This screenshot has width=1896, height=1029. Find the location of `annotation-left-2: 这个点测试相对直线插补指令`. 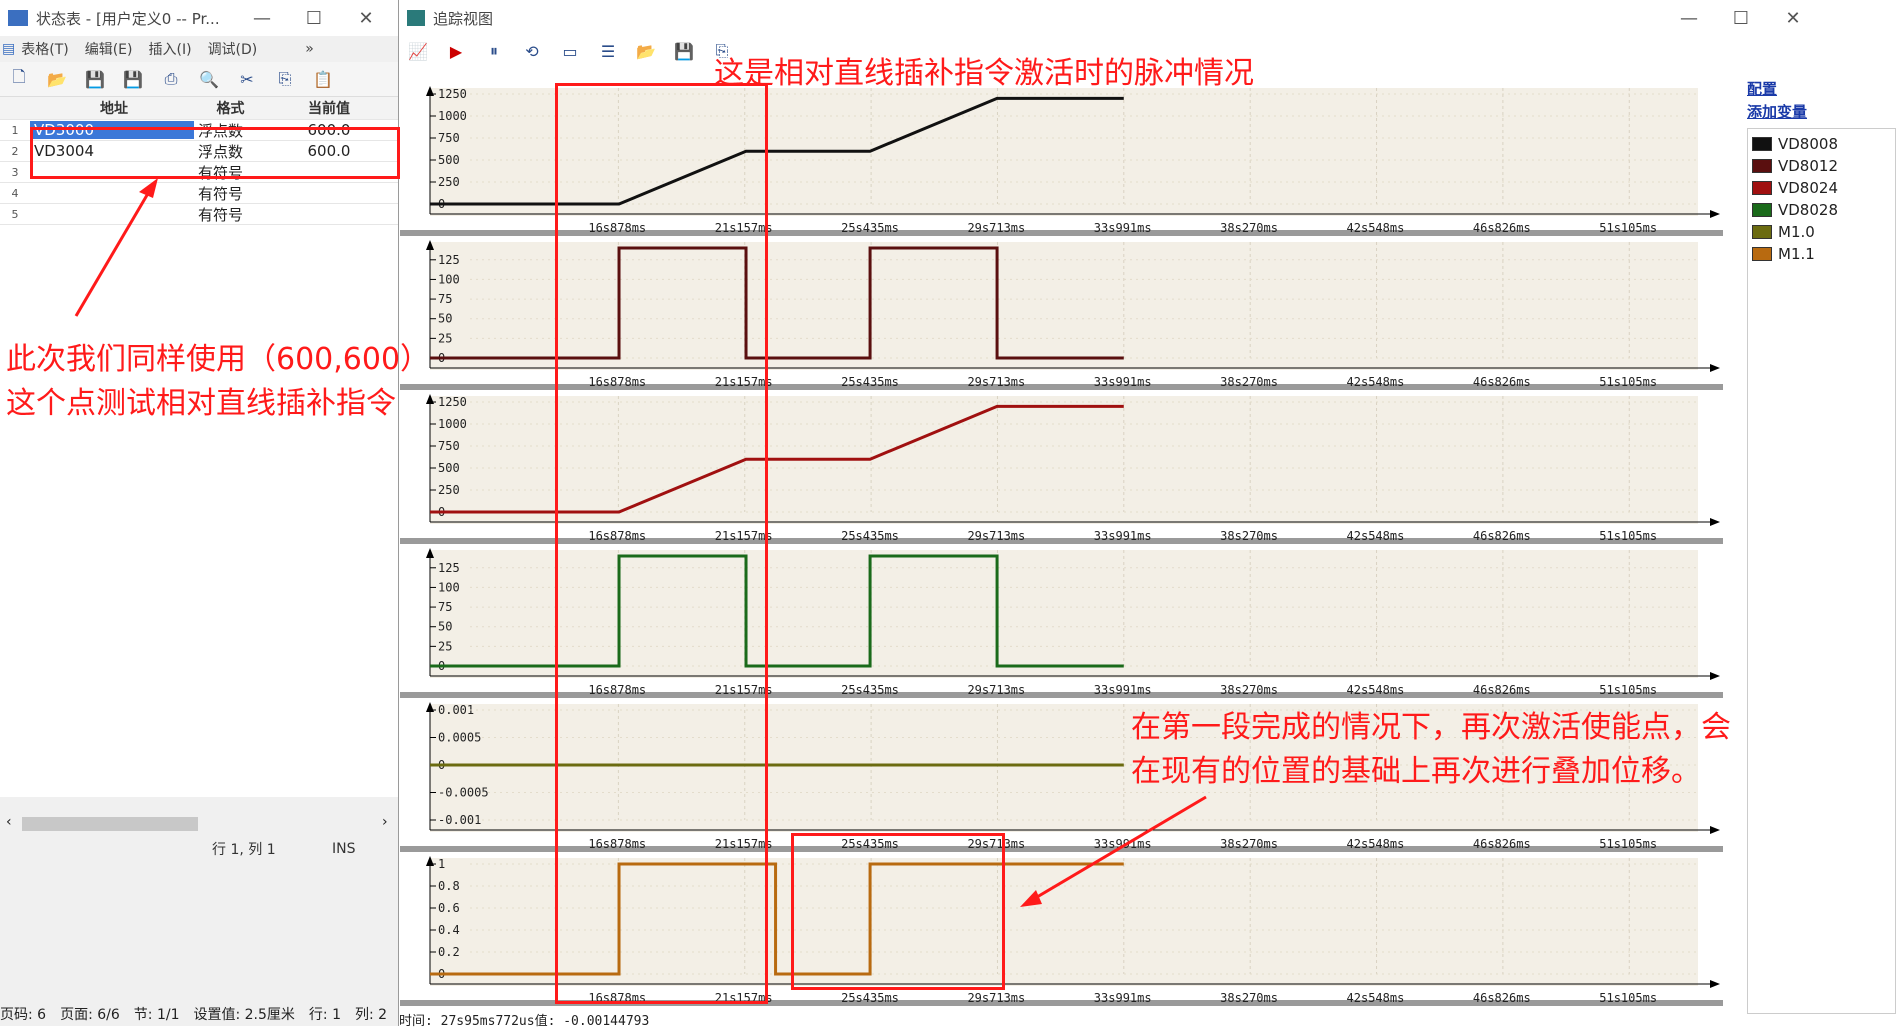

annotation-left-2: 这个点测试相对直线插补指令 is located at coordinates (201, 403).